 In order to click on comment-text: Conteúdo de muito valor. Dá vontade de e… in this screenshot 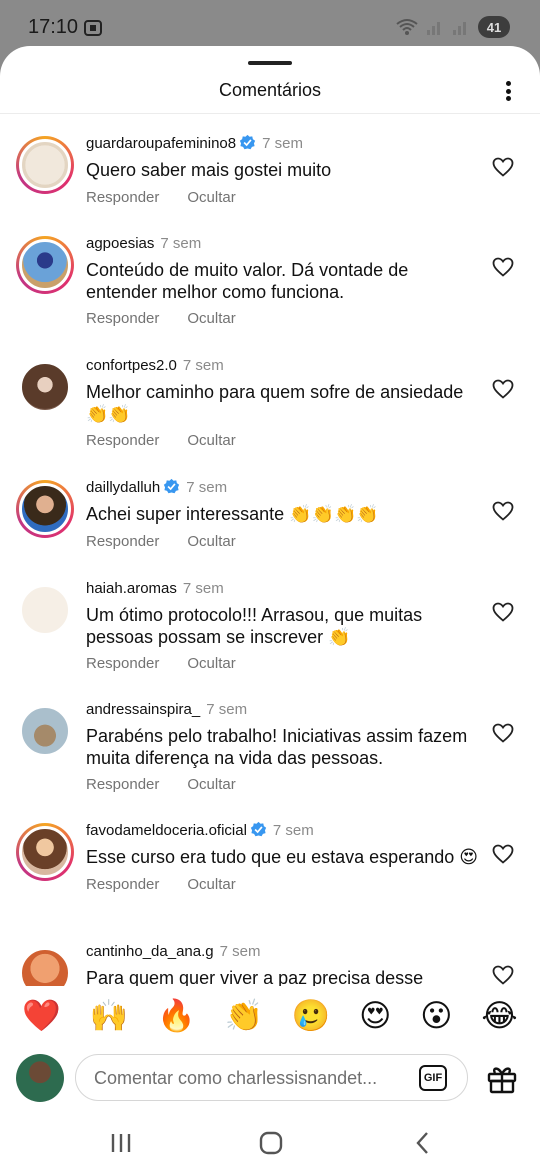, I will do `click(247, 281)`.